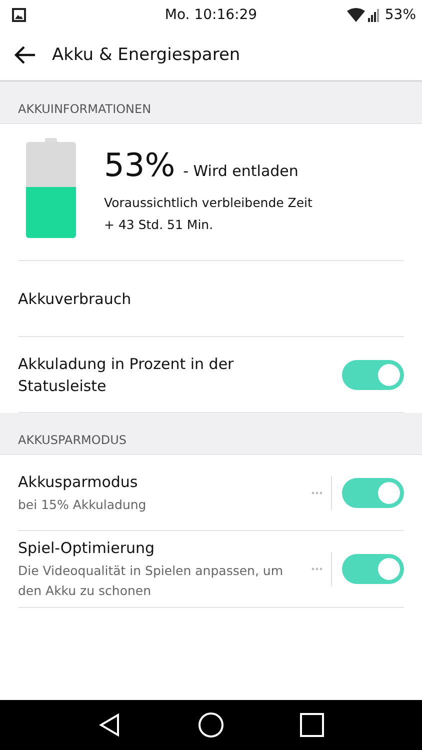 Image resolution: width=422 pixels, height=750 pixels. Describe the element at coordinates (211, 15) in the screenshot. I see `clock: Mo. 10:16:29` at that location.